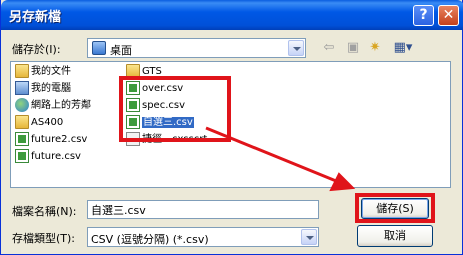  What do you see at coordinates (150, 239) in the screenshot?
I see `filetype-value: CSV (逗號分隔) (*.csv)` at bounding box center [150, 239].